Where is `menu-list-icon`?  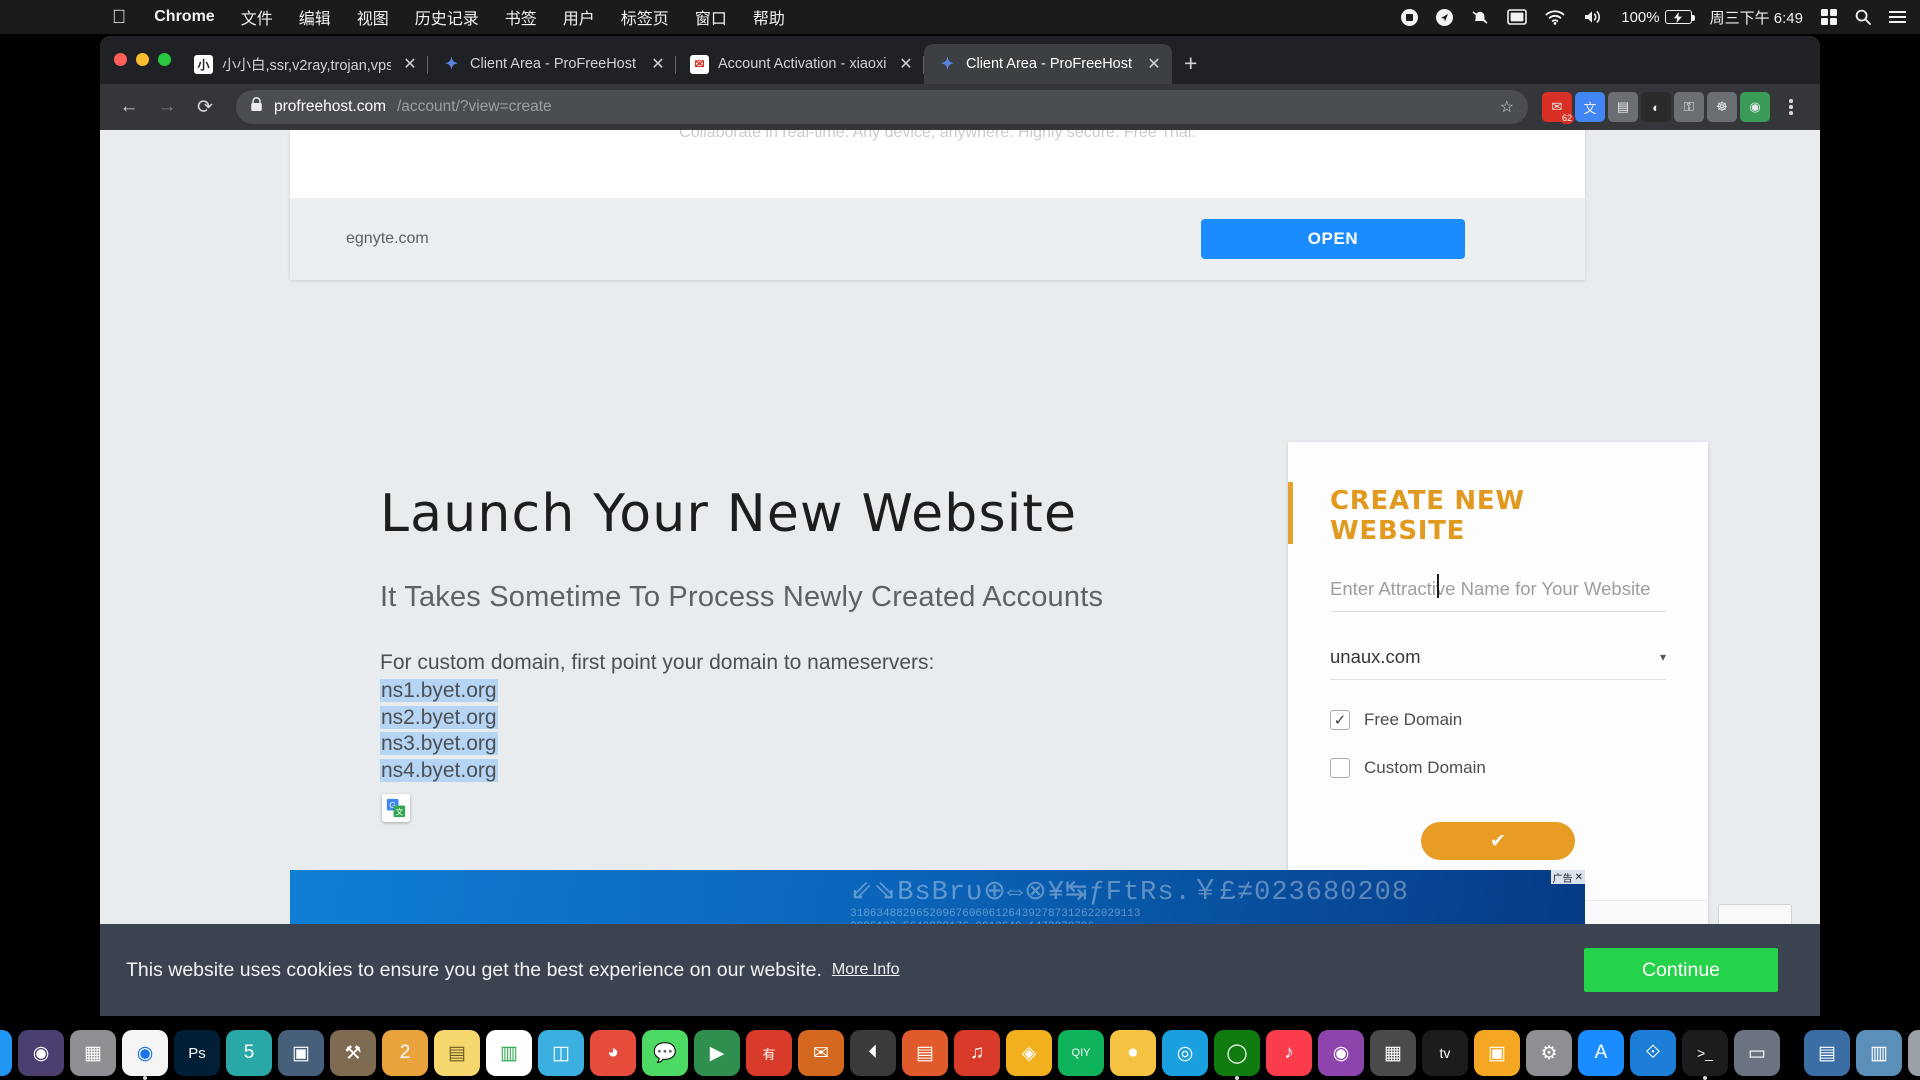
menu-list-icon is located at coordinates (1897, 17).